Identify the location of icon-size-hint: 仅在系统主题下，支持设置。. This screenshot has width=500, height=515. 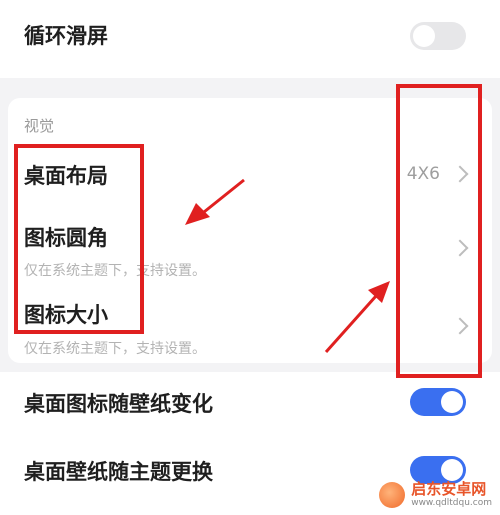
(115, 349).